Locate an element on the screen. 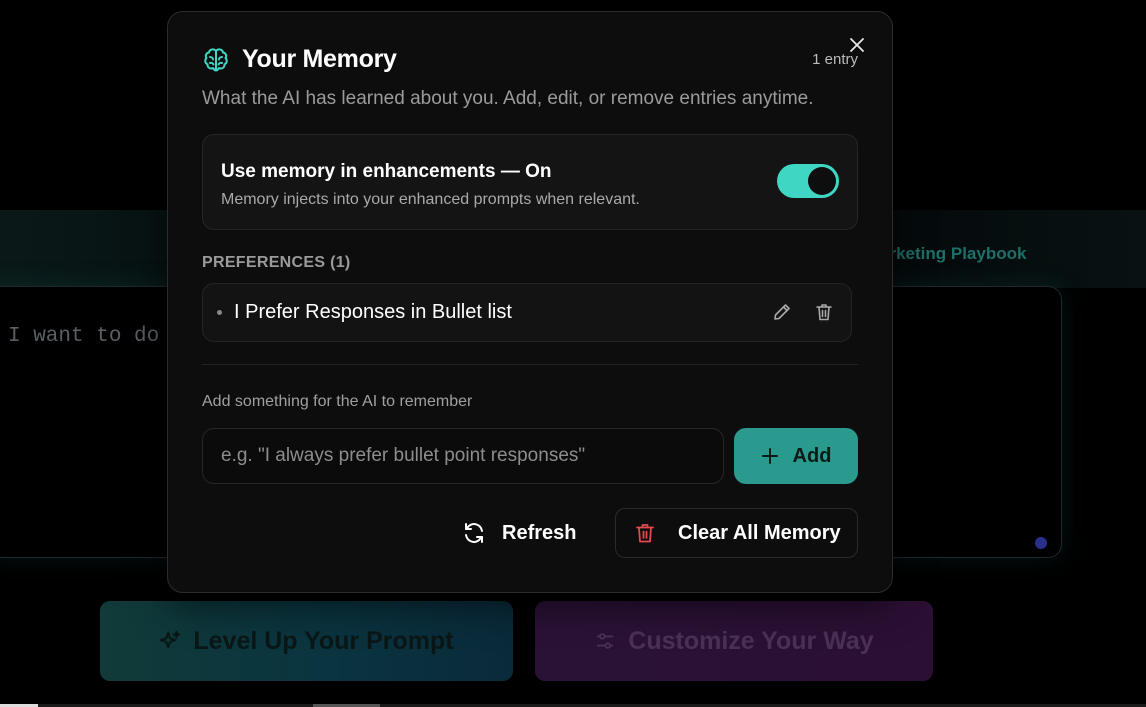 The height and width of the screenshot is (707, 1146). customize-your-way-label: Customize Your Way is located at coordinates (751, 640).